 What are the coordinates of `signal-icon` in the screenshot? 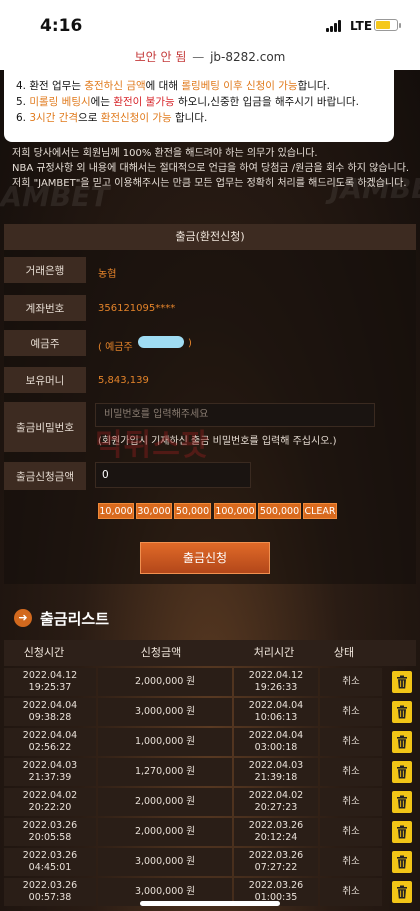 It's located at (335, 26).